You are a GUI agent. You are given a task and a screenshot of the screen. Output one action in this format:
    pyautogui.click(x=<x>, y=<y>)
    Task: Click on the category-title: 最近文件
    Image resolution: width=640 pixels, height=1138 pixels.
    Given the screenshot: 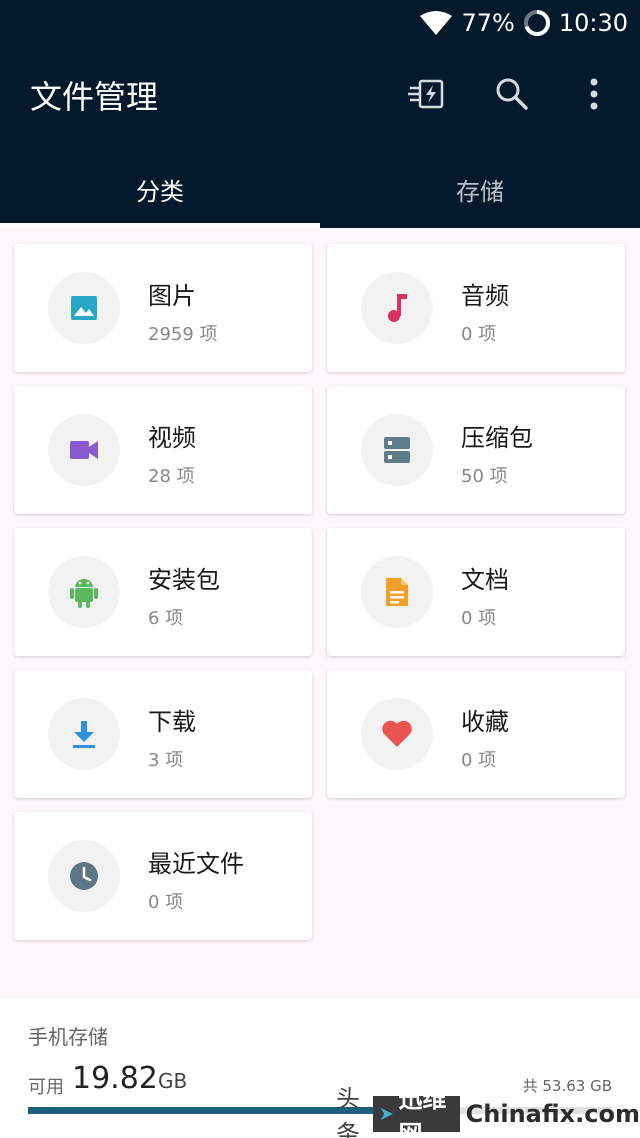 What is the action you would take?
    pyautogui.click(x=196, y=864)
    